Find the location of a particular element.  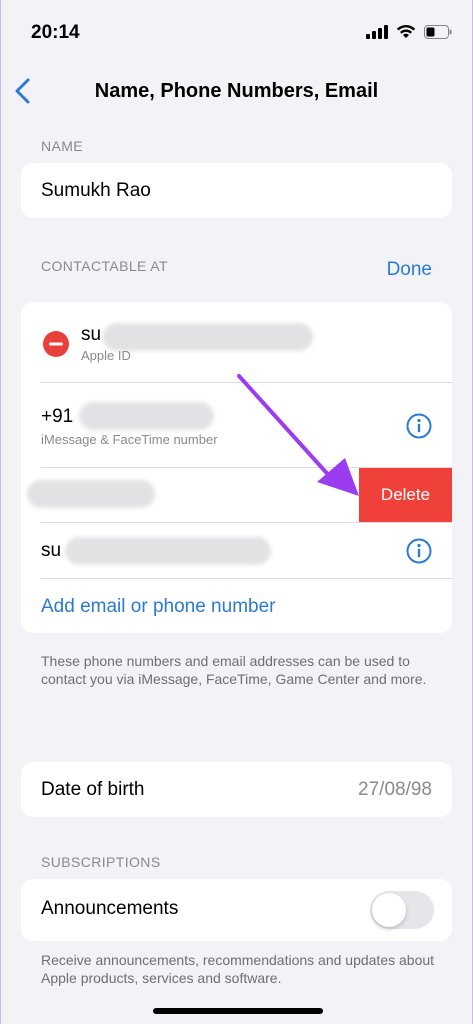

nav-bar: Name, Phone Numbers, Email is located at coordinates (236, 91).